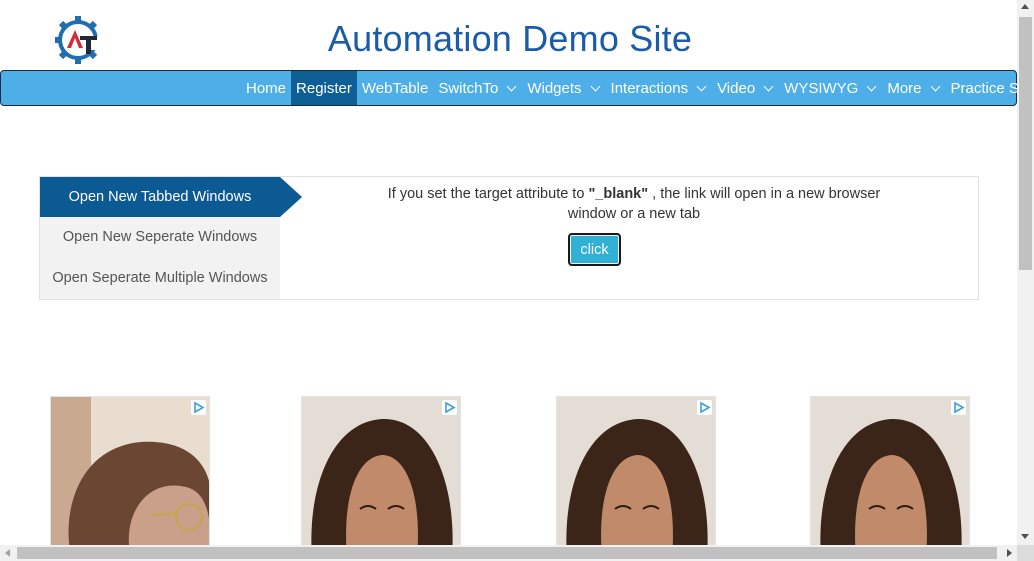 Image resolution: width=1034 pixels, height=561 pixels. Describe the element at coordinates (594, 249) in the screenshot. I see `click-button: click` at that location.